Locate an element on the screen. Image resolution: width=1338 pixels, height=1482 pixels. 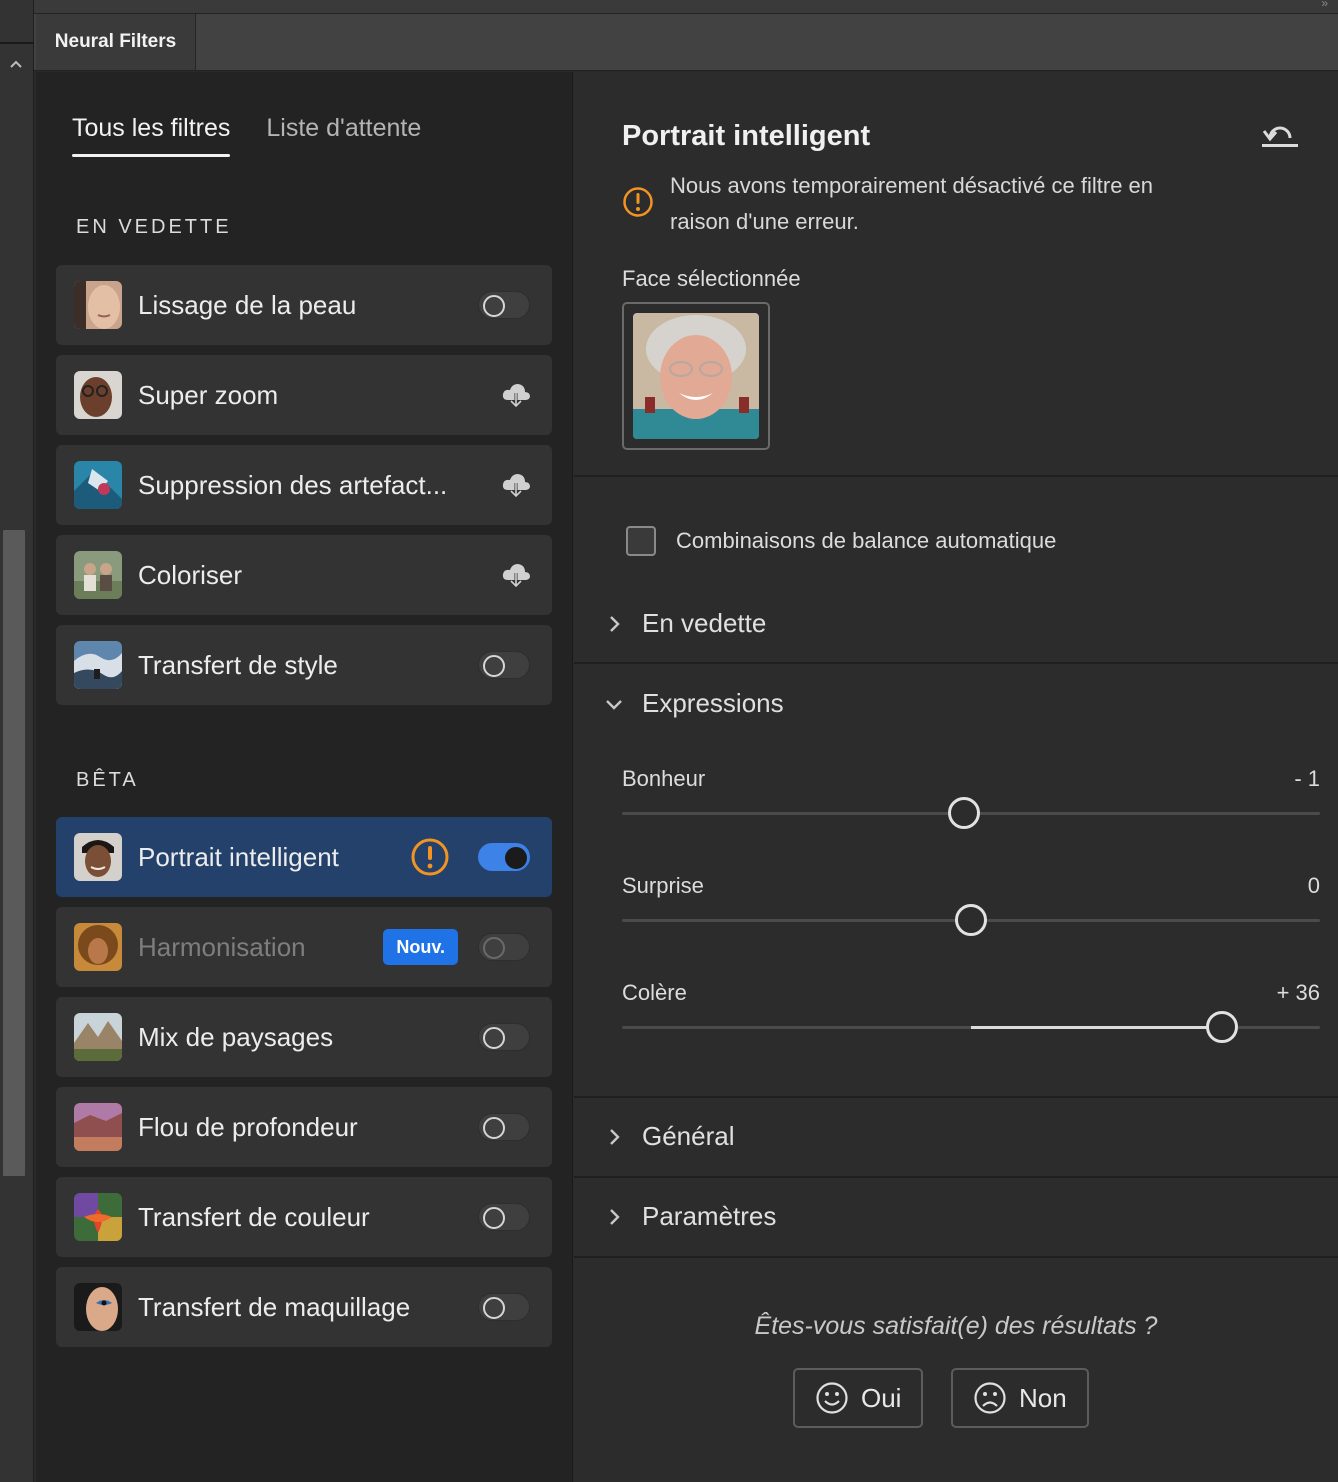
filter-label: Lissage de la peau is located at coordinates (247, 305).